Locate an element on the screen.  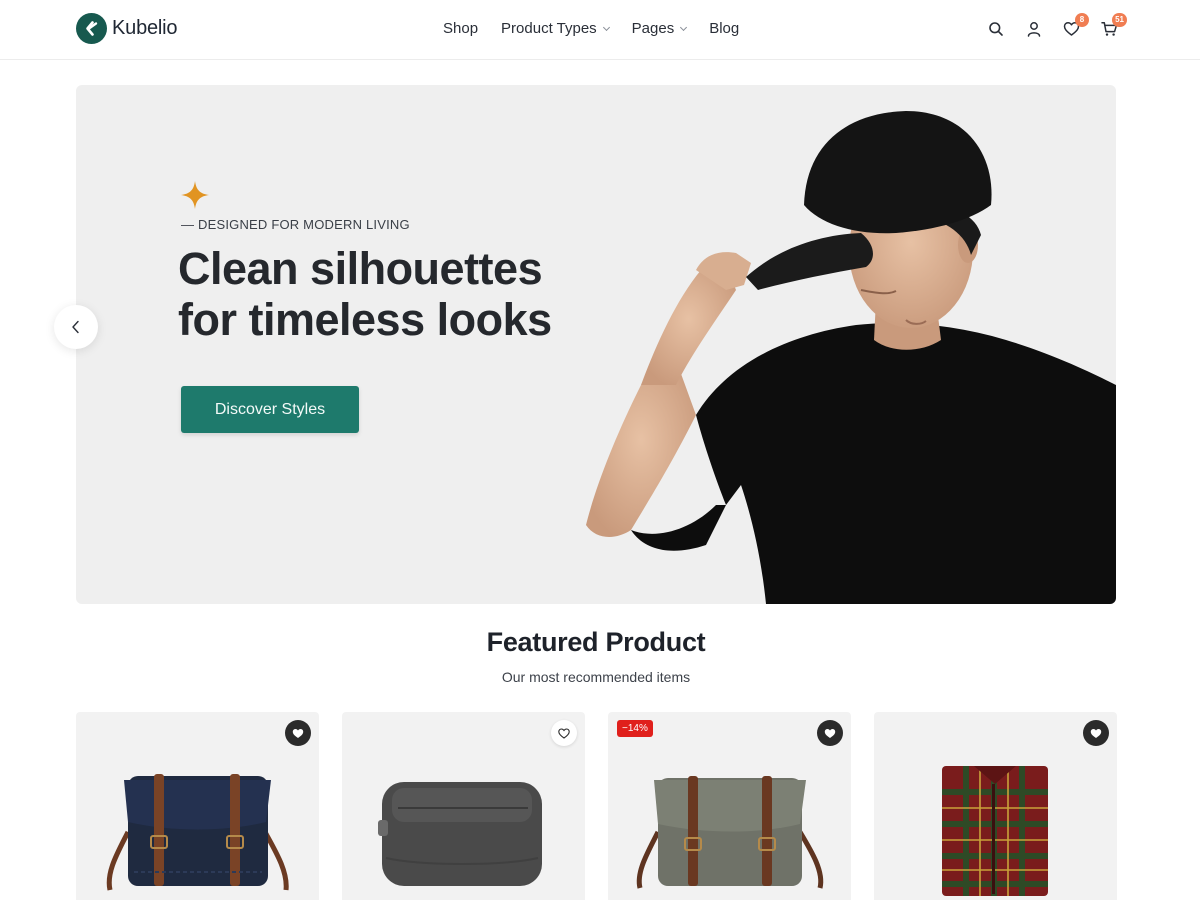
product-card: −14% is located at coordinates (729, 806).